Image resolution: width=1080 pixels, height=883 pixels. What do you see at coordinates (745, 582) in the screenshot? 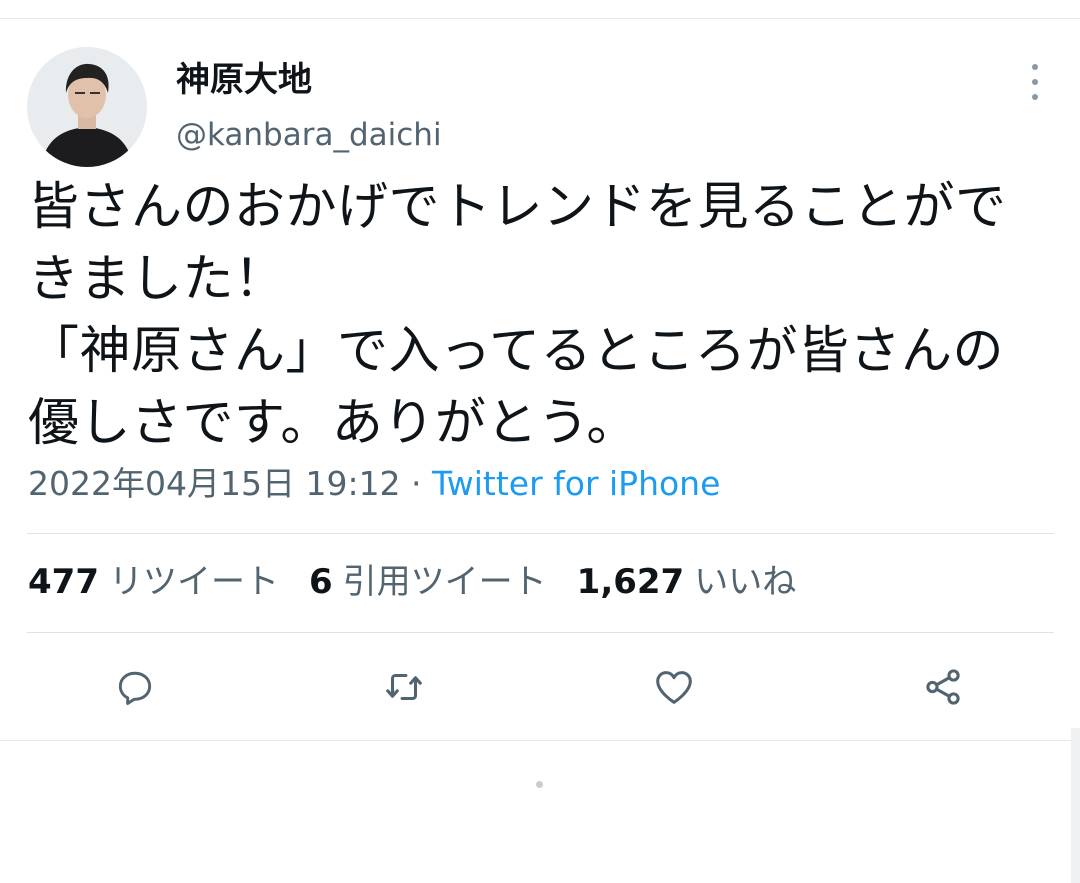
I see `stat-label: いいね` at bounding box center [745, 582].